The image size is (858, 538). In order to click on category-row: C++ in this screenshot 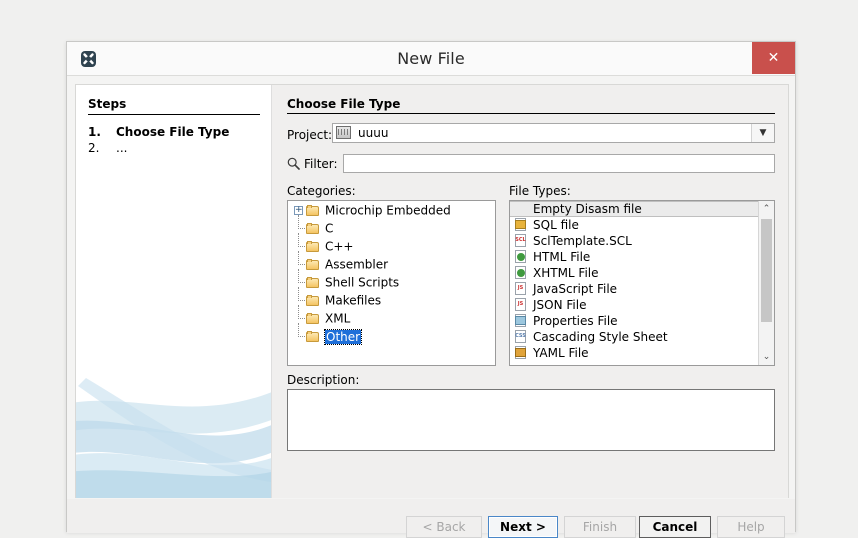, I will do `click(391, 244)`.